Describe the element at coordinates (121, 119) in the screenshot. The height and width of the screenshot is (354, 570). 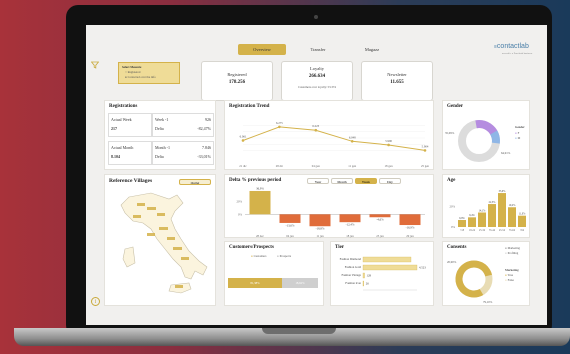
I see `metric-label: Actual Week` at that location.